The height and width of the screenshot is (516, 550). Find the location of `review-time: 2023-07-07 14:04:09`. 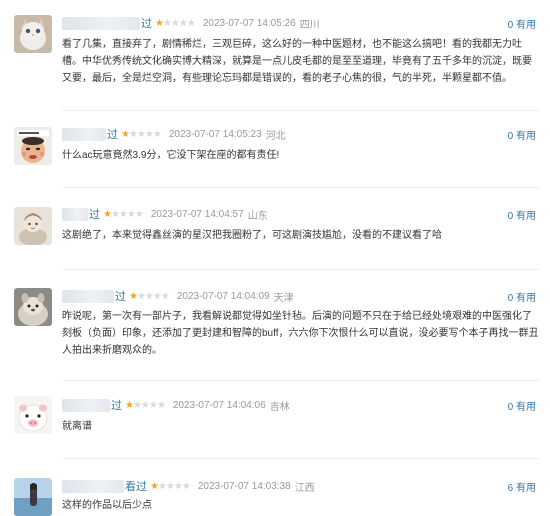

review-time: 2023-07-07 14:04:09 is located at coordinates (223, 296).